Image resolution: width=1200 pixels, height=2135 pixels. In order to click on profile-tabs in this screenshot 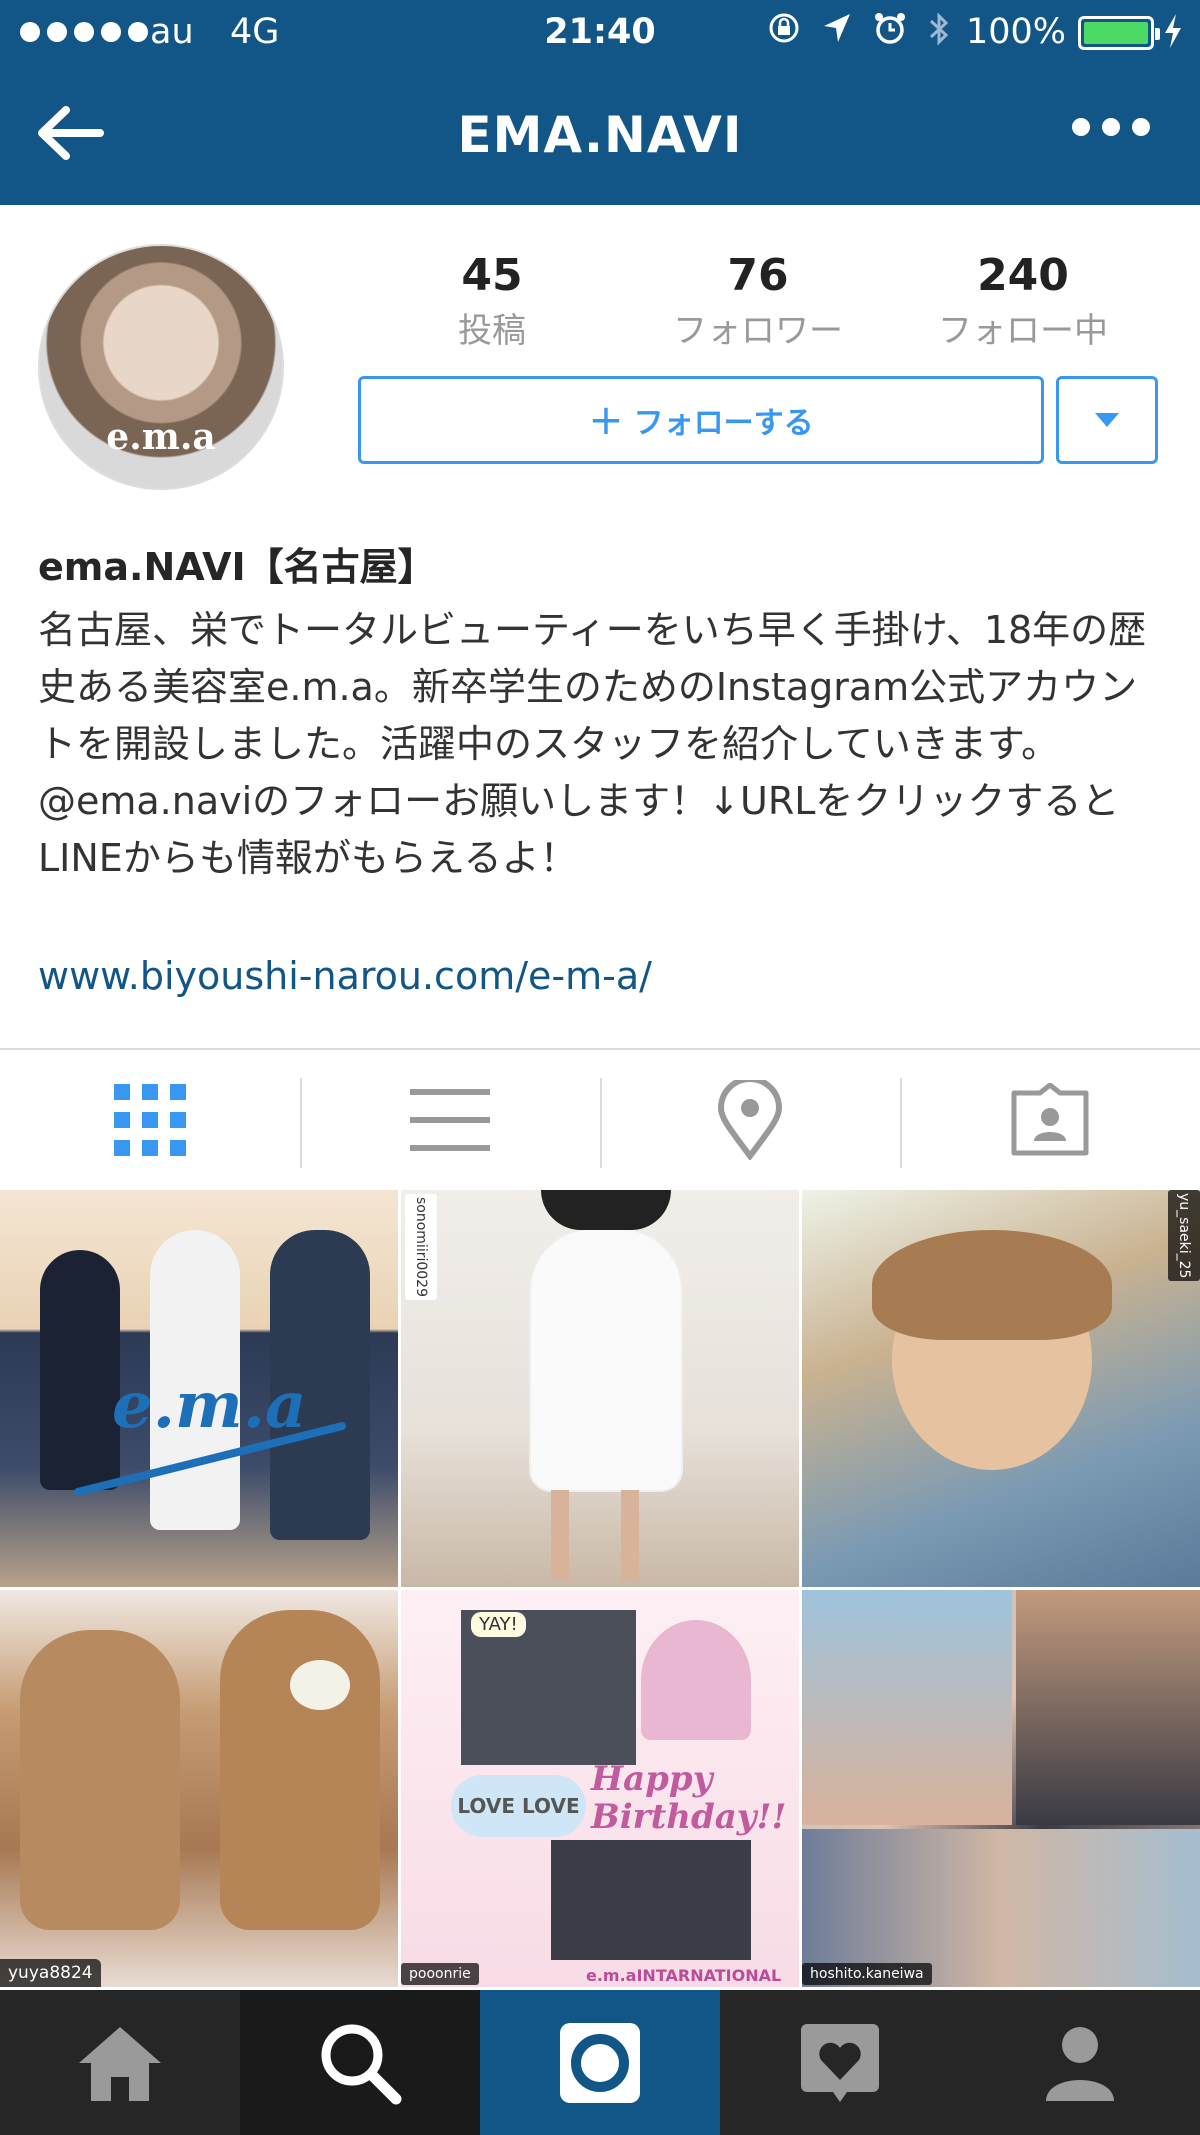, I will do `click(600, 1119)`.